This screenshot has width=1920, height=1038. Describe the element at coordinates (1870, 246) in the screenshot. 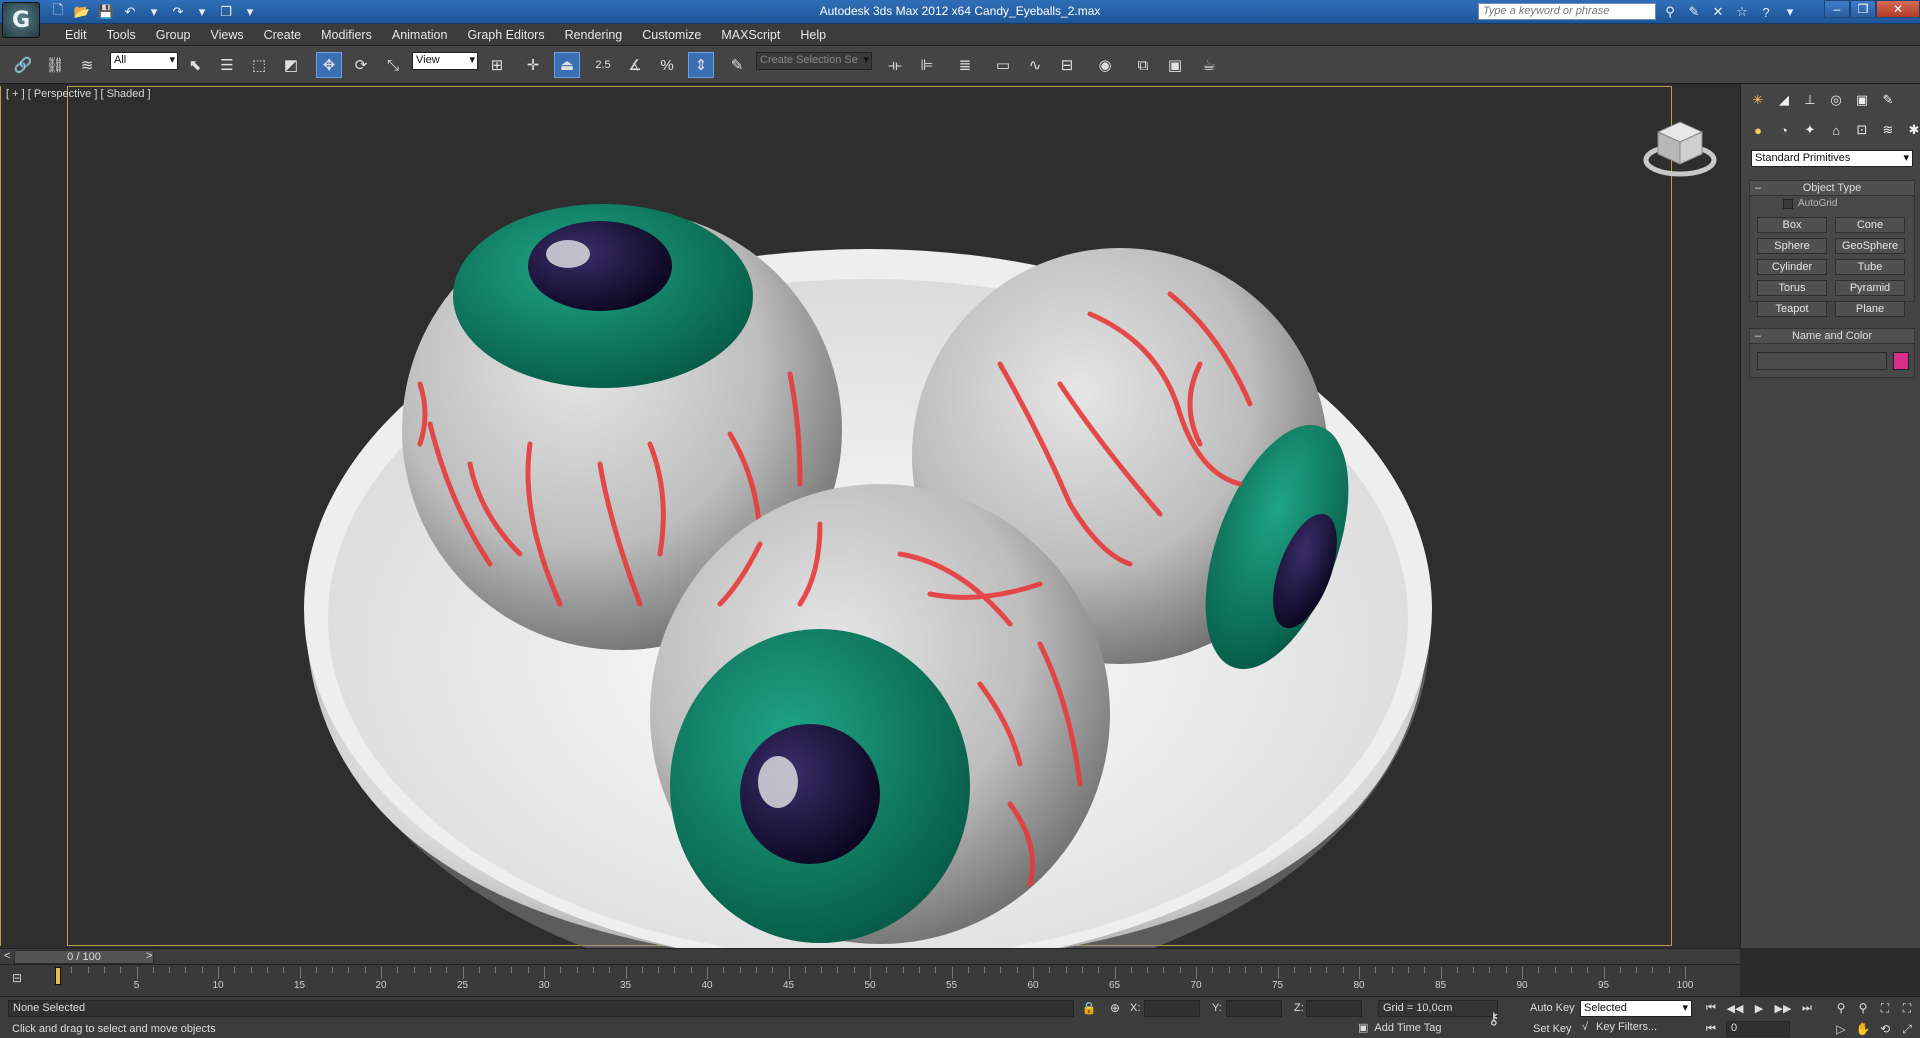

I see `geosphere-button: GeoSphere` at that location.